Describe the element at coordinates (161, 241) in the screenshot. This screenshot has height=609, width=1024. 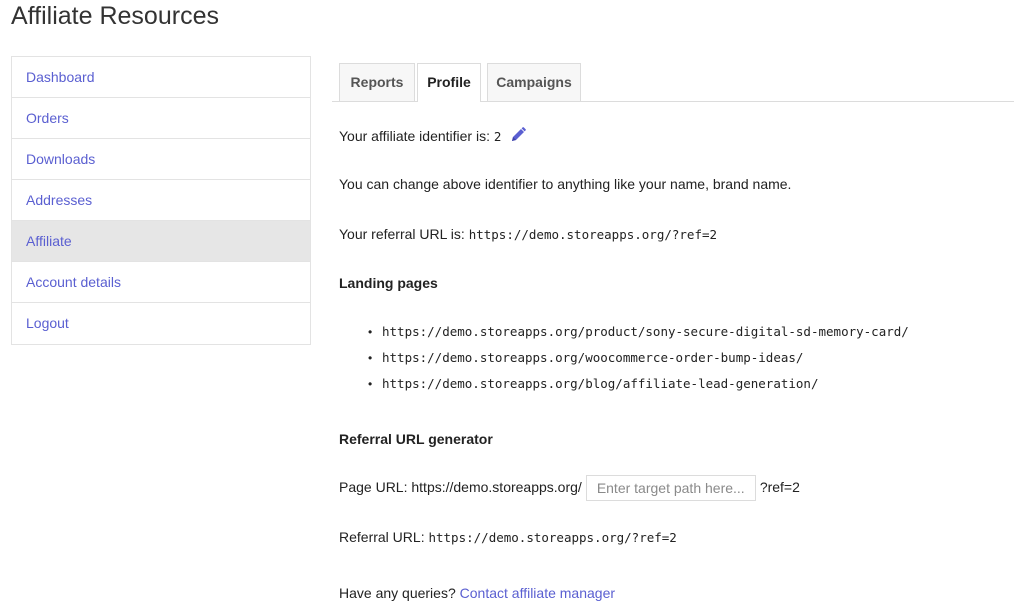
I see `sidebar-item-affiliate: Affiliate` at that location.